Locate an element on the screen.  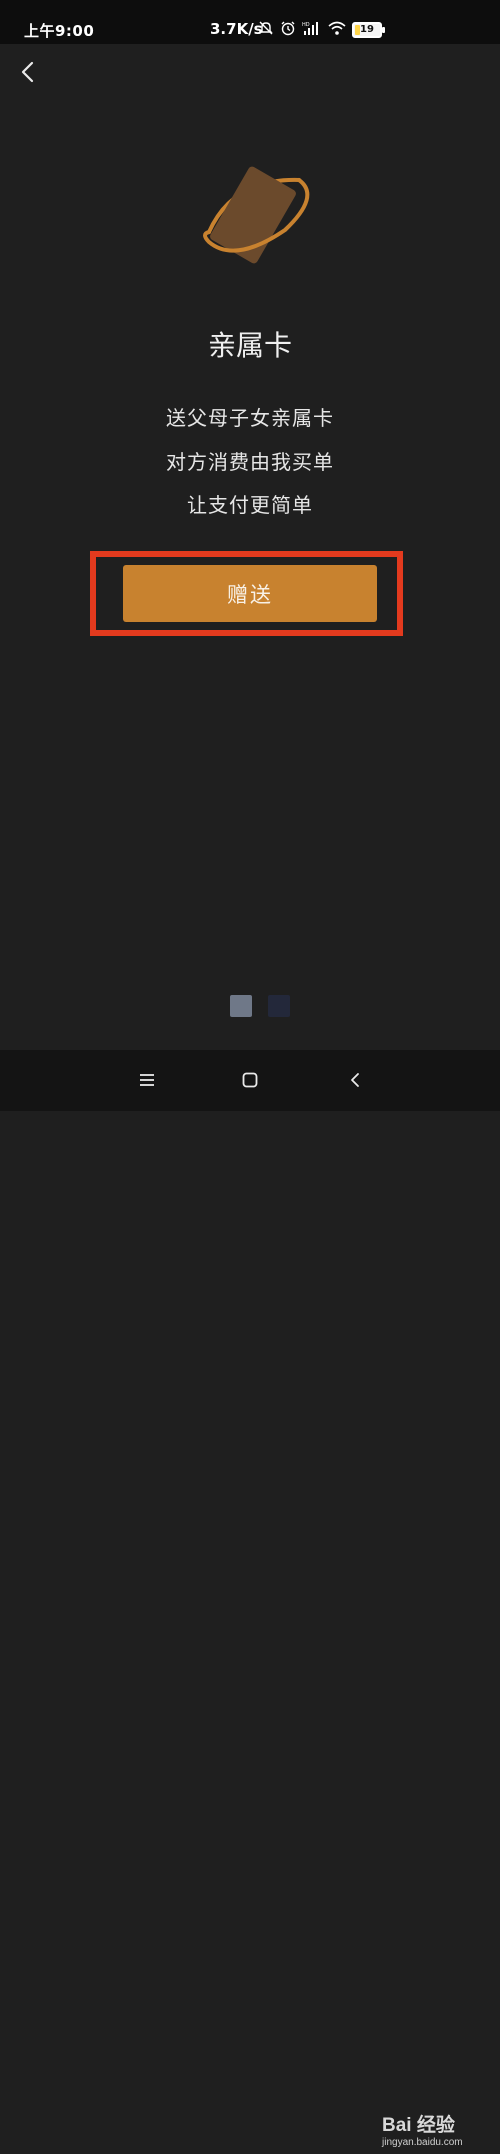
nav-menu-button is located at coordinates (147, 1082).